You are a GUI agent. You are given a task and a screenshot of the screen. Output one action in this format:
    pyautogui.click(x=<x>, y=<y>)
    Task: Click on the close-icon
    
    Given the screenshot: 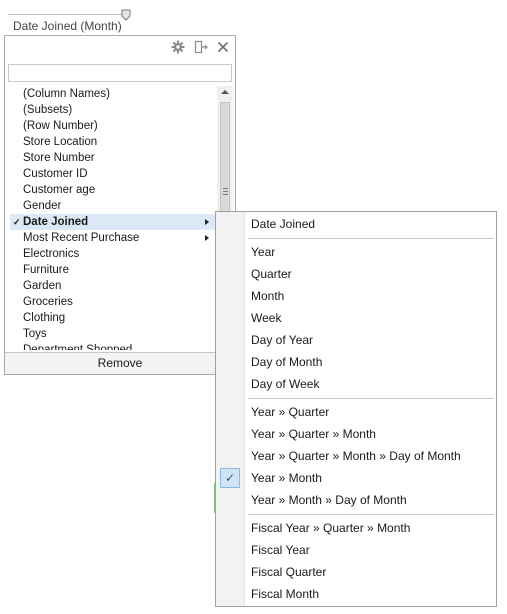 What is the action you would take?
    pyautogui.click(x=223, y=47)
    